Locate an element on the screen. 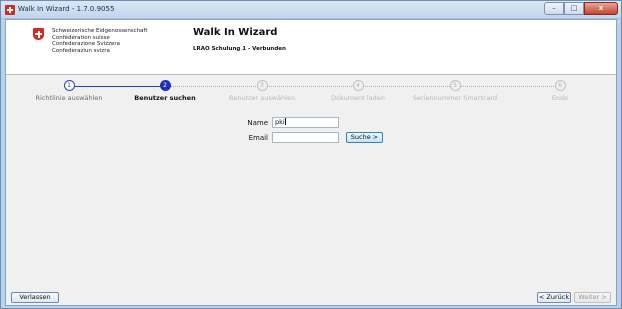  email-label: Email is located at coordinates (258, 138).